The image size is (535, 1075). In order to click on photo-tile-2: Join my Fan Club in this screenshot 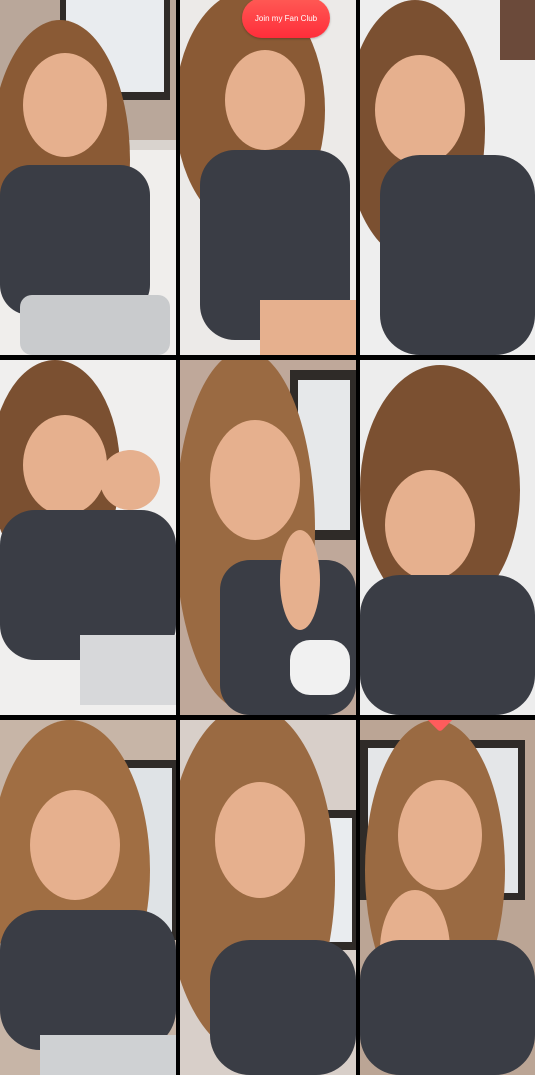, I will do `click(268, 177)`.